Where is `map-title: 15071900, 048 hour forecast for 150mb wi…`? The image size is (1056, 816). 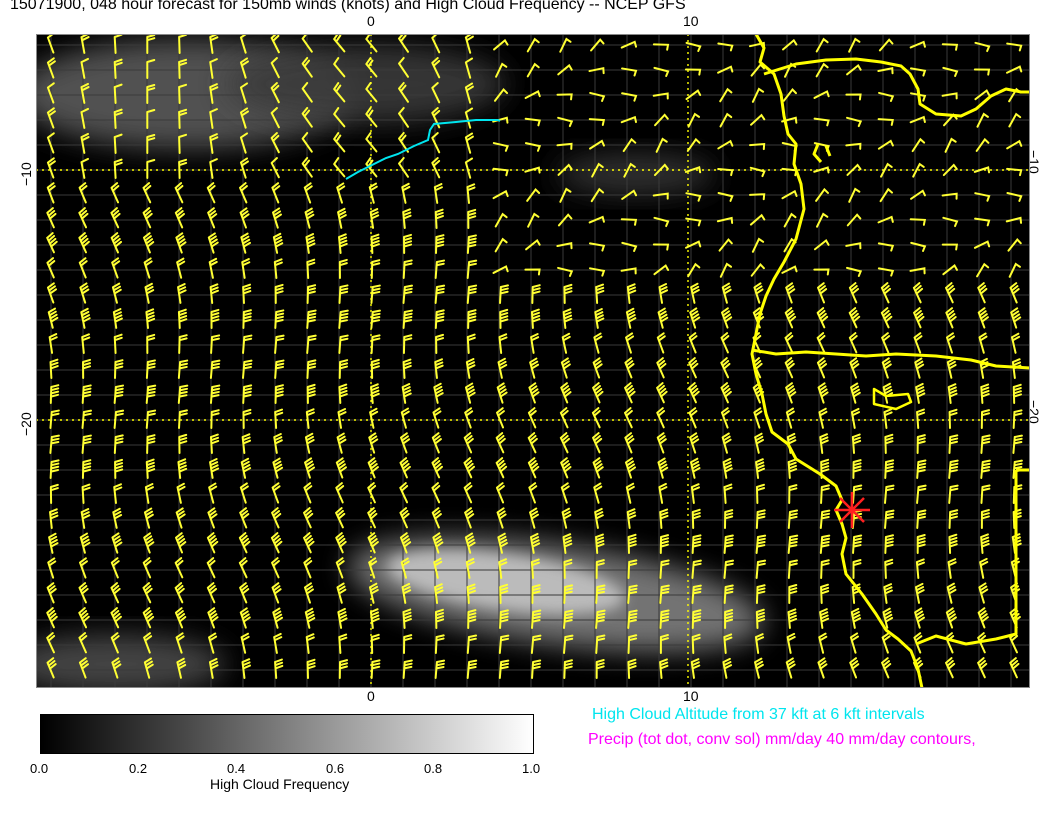 map-title: 15071900, 048 hour forecast for 150mb wi… is located at coordinates (348, 6).